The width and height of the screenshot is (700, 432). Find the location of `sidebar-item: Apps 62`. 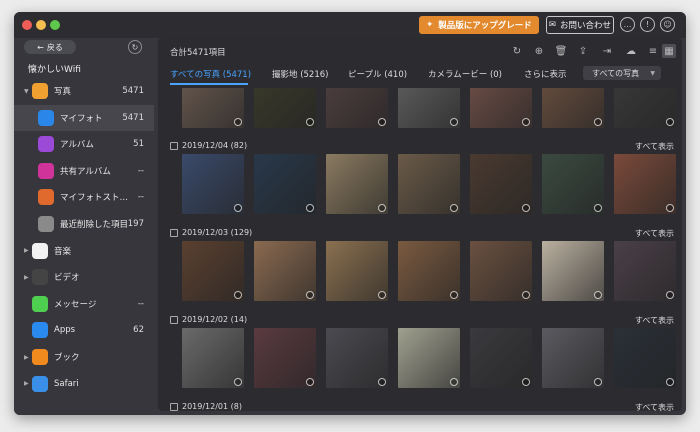

sidebar-item: Apps 62 is located at coordinates (84, 330).